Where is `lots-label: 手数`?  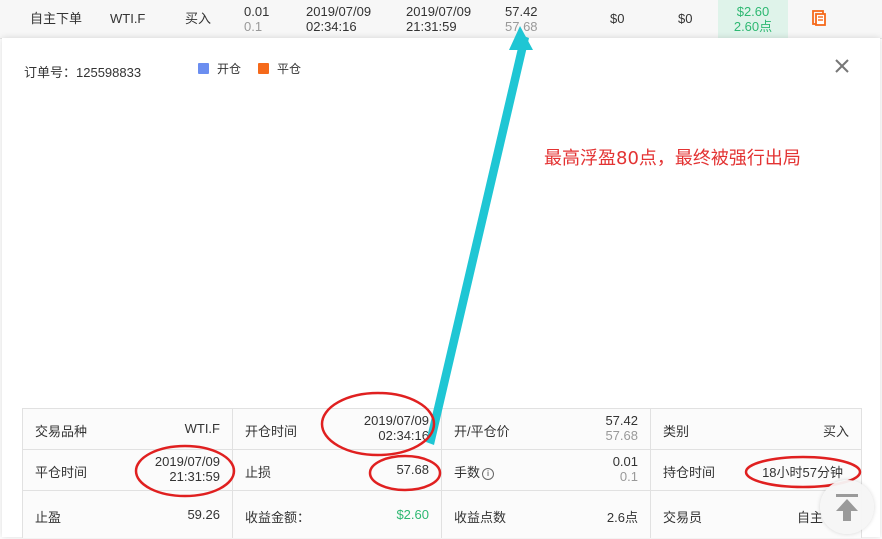
lots-label: 手数 is located at coordinates (467, 472).